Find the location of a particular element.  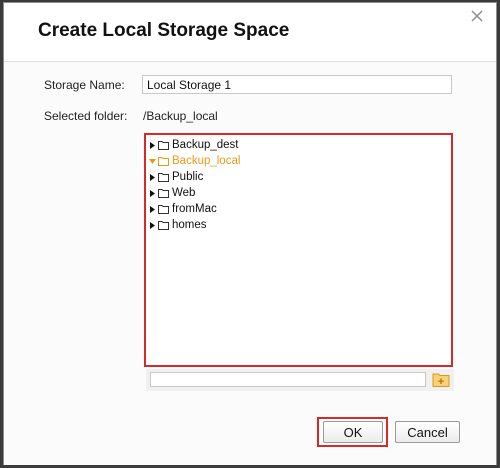

tree-item-public: Public is located at coordinates (176, 177).